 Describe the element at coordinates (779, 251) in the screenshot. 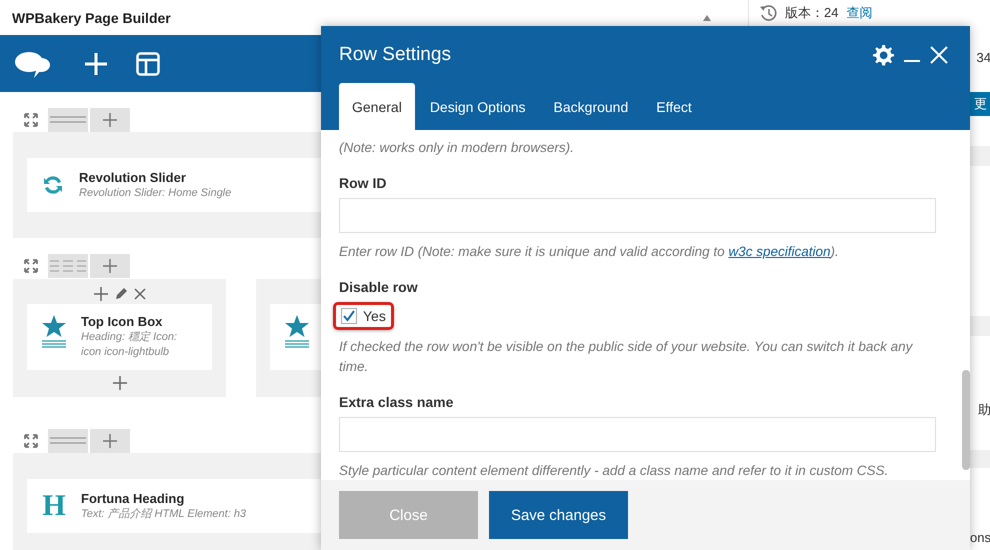

I see `specification-link: w3c specification` at that location.